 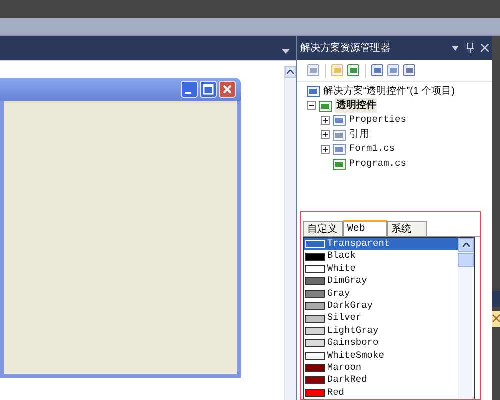 What do you see at coordinates (353, 331) in the screenshot?
I see `color-name: LightGray` at bounding box center [353, 331].